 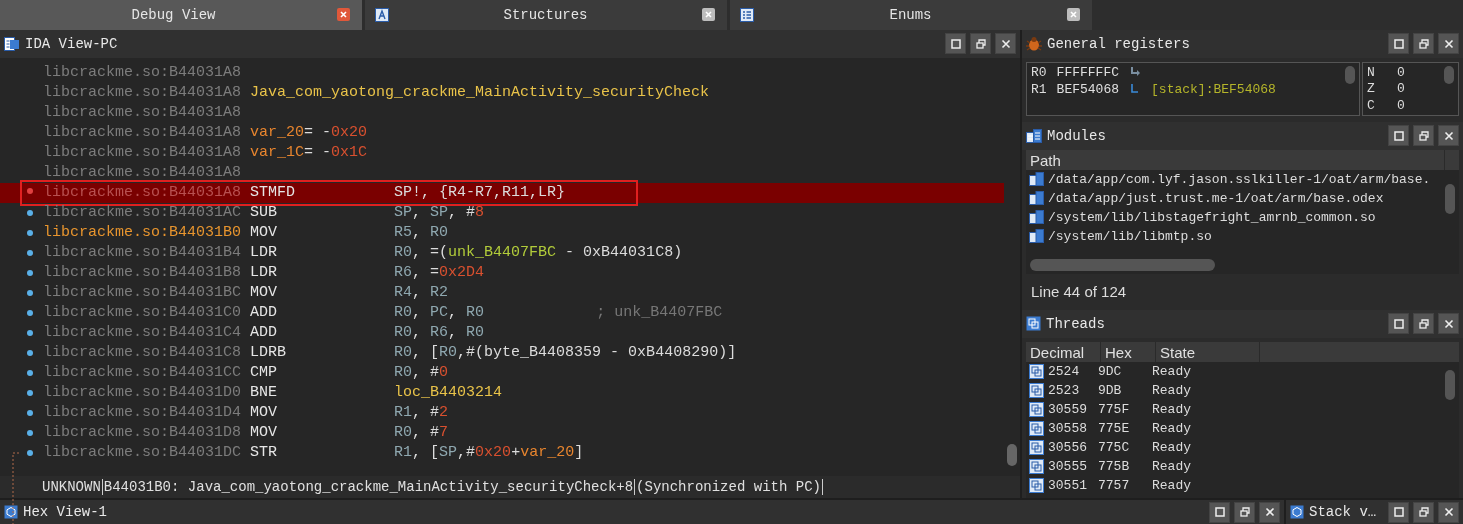 What do you see at coordinates (264, 213) in the screenshot?
I see `mnemonic-text: SUB` at bounding box center [264, 213].